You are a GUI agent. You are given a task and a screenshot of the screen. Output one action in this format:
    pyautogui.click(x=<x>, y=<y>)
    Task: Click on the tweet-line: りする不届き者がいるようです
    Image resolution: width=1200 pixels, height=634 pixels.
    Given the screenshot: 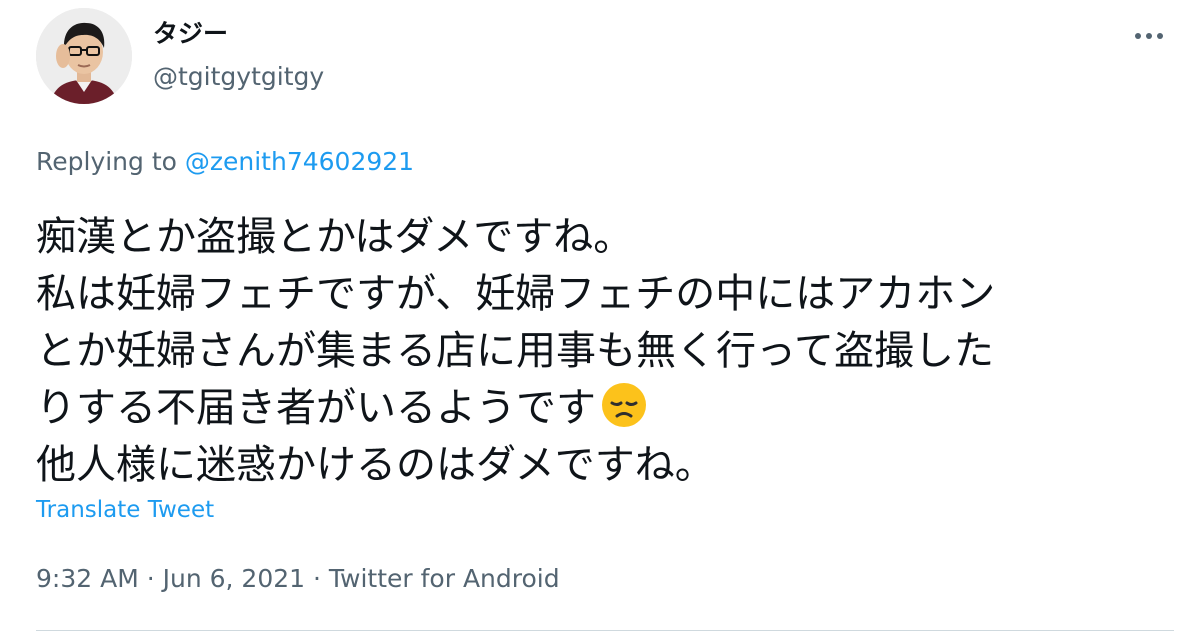 What is the action you would take?
    pyautogui.click(x=316, y=408)
    